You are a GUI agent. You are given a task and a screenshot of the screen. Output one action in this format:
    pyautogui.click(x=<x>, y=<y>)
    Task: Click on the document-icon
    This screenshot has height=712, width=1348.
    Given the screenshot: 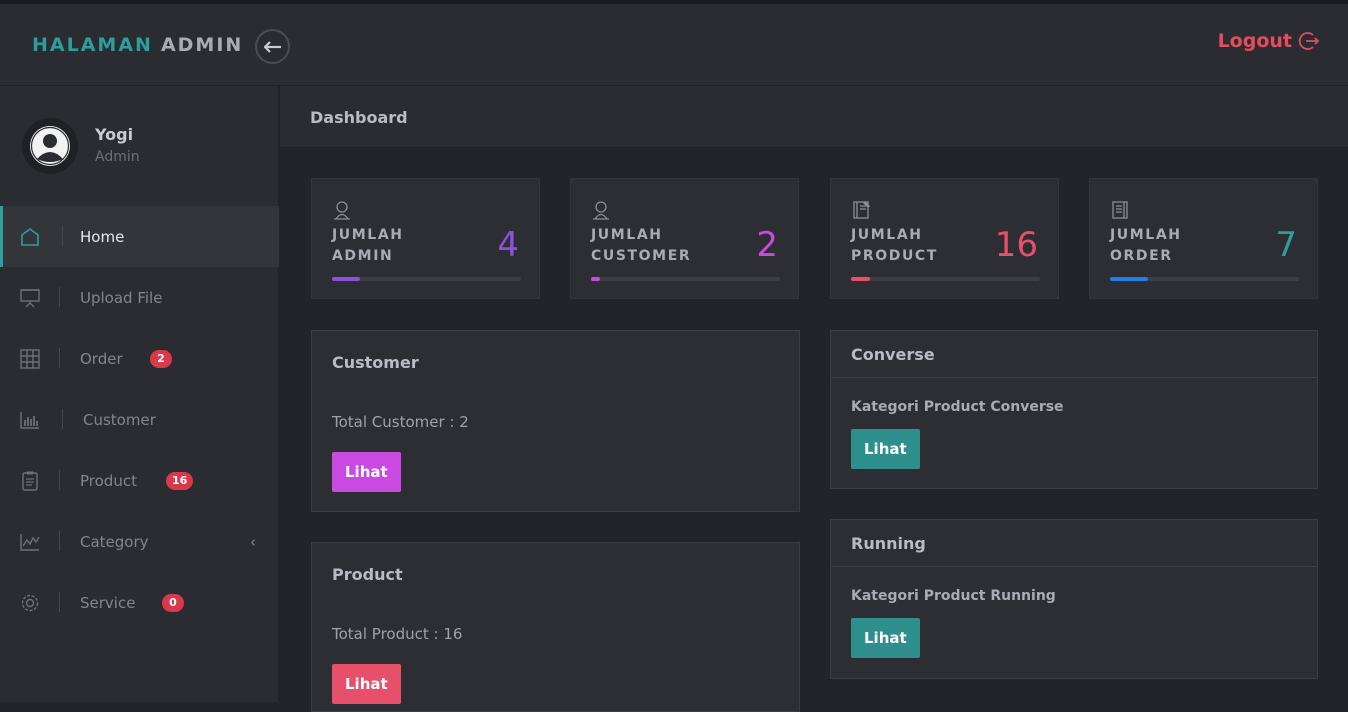 What is the action you would take?
    pyautogui.click(x=1120, y=210)
    